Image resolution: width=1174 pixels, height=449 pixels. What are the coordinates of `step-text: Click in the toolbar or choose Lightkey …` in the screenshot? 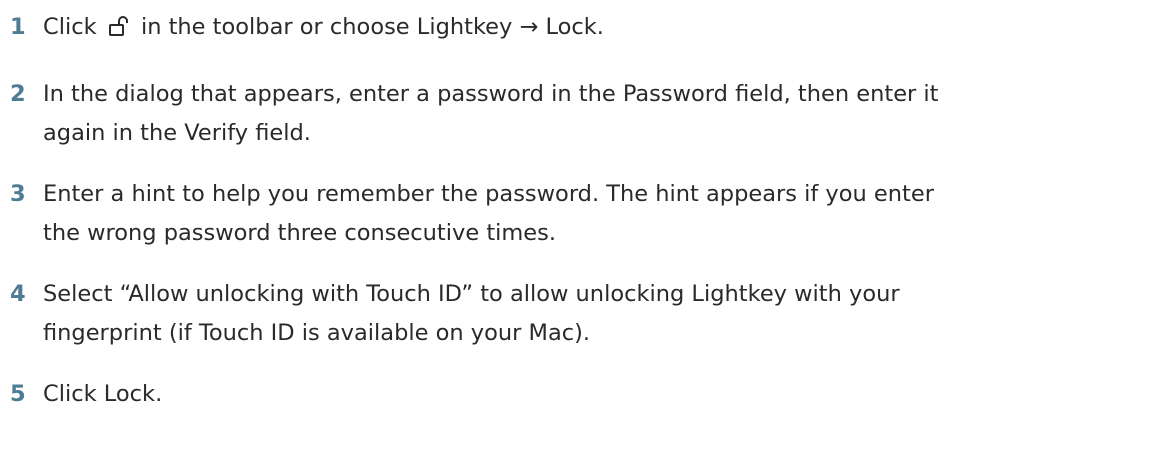 It's located at (605, 27).